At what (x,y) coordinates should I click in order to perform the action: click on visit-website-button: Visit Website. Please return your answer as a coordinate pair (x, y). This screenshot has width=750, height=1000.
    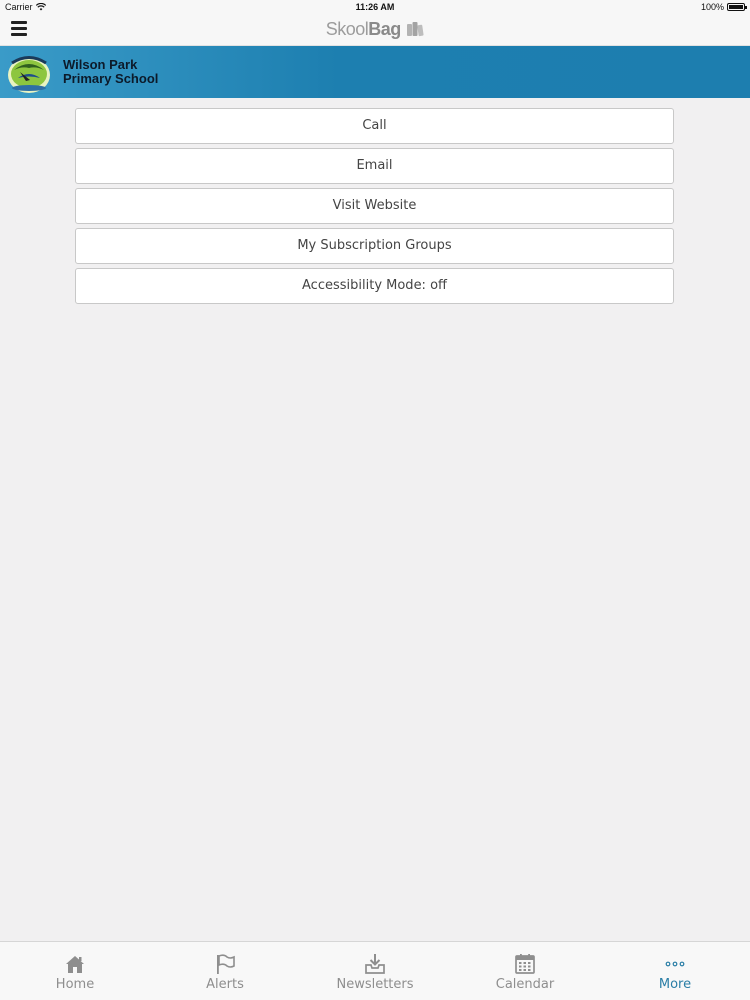
    Looking at the image, I should click on (374, 206).